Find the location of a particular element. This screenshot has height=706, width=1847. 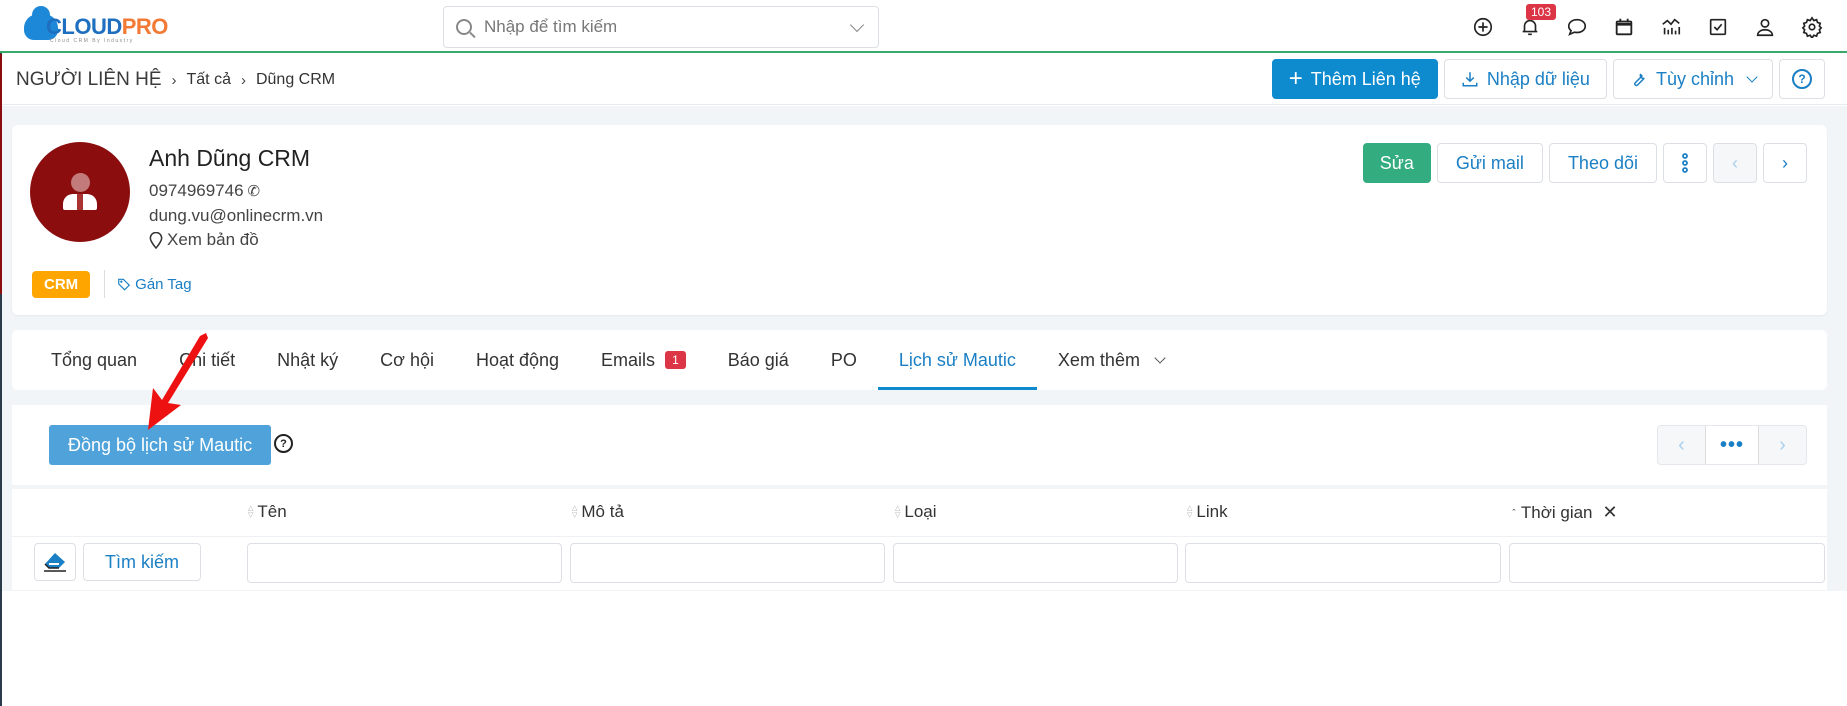

customize-button: Tùy chỉnh is located at coordinates (1692, 79).